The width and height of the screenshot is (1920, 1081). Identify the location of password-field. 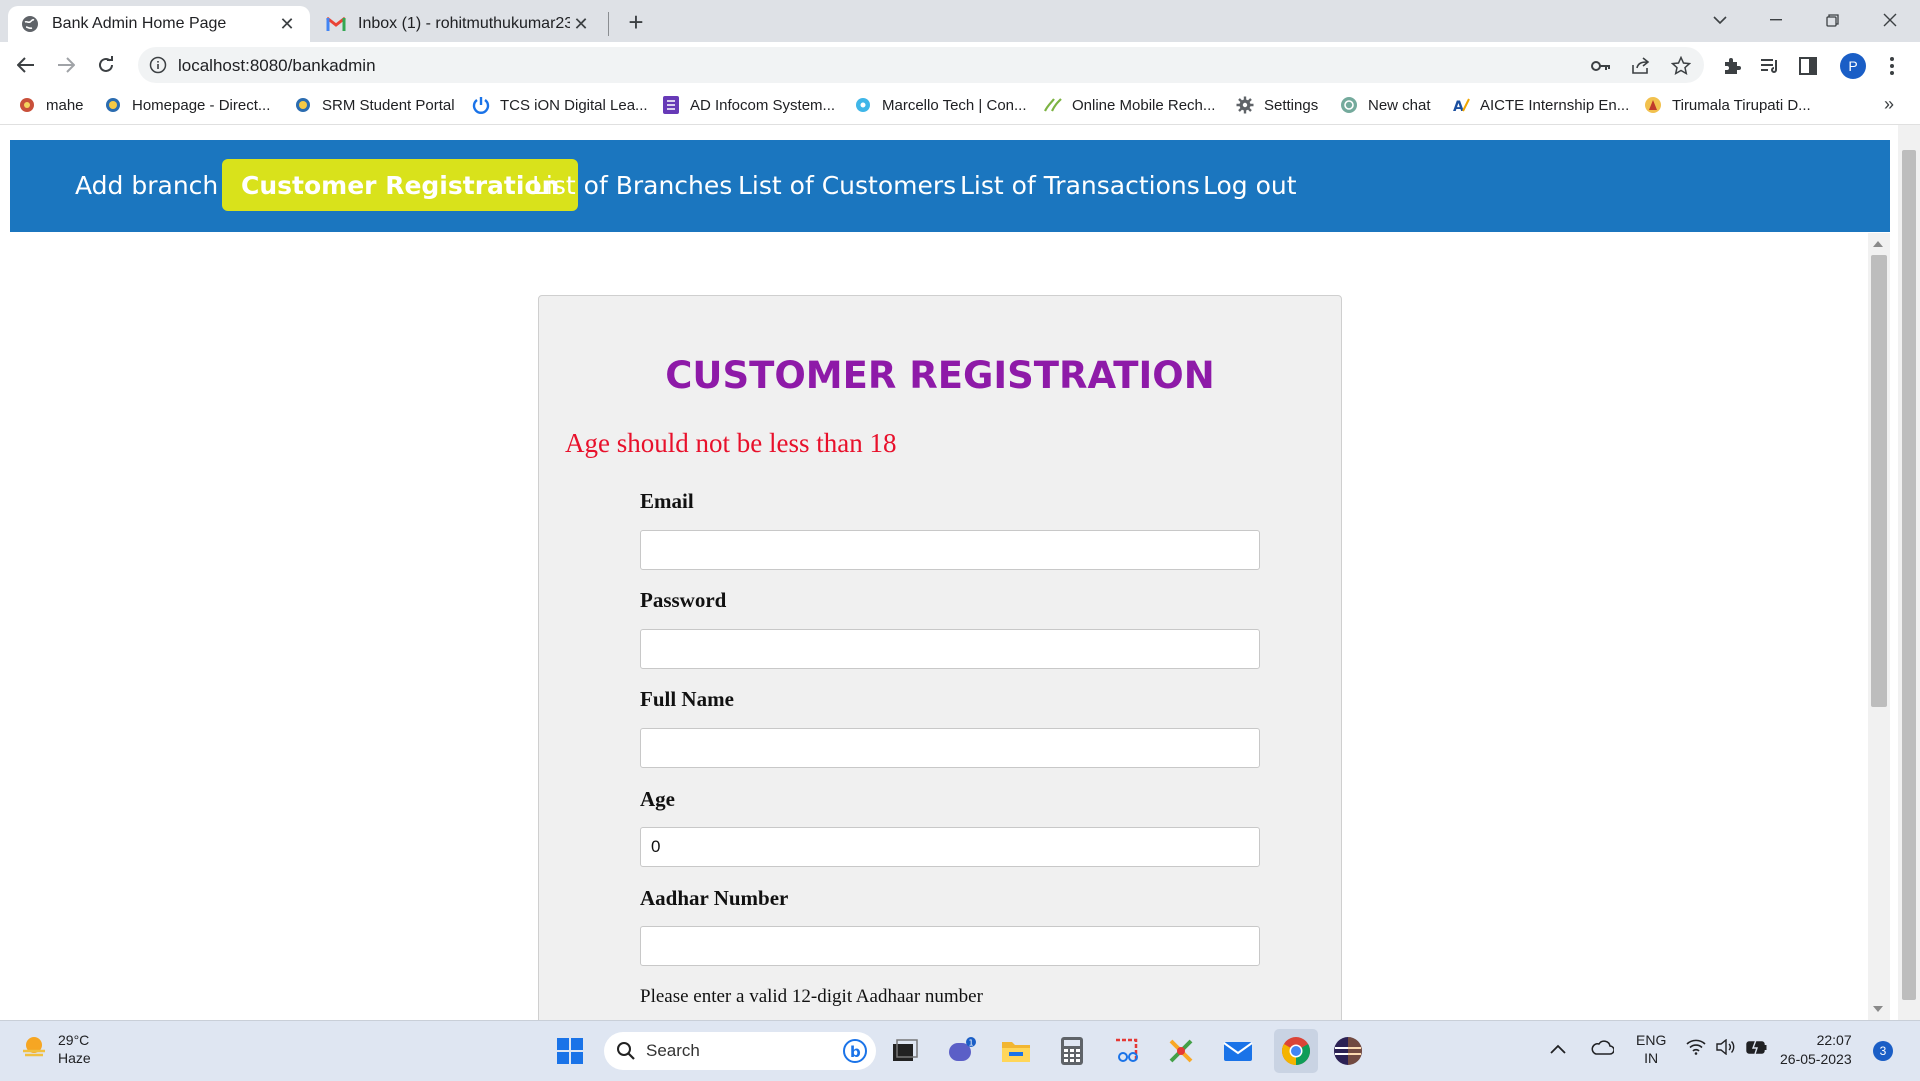
(950, 649).